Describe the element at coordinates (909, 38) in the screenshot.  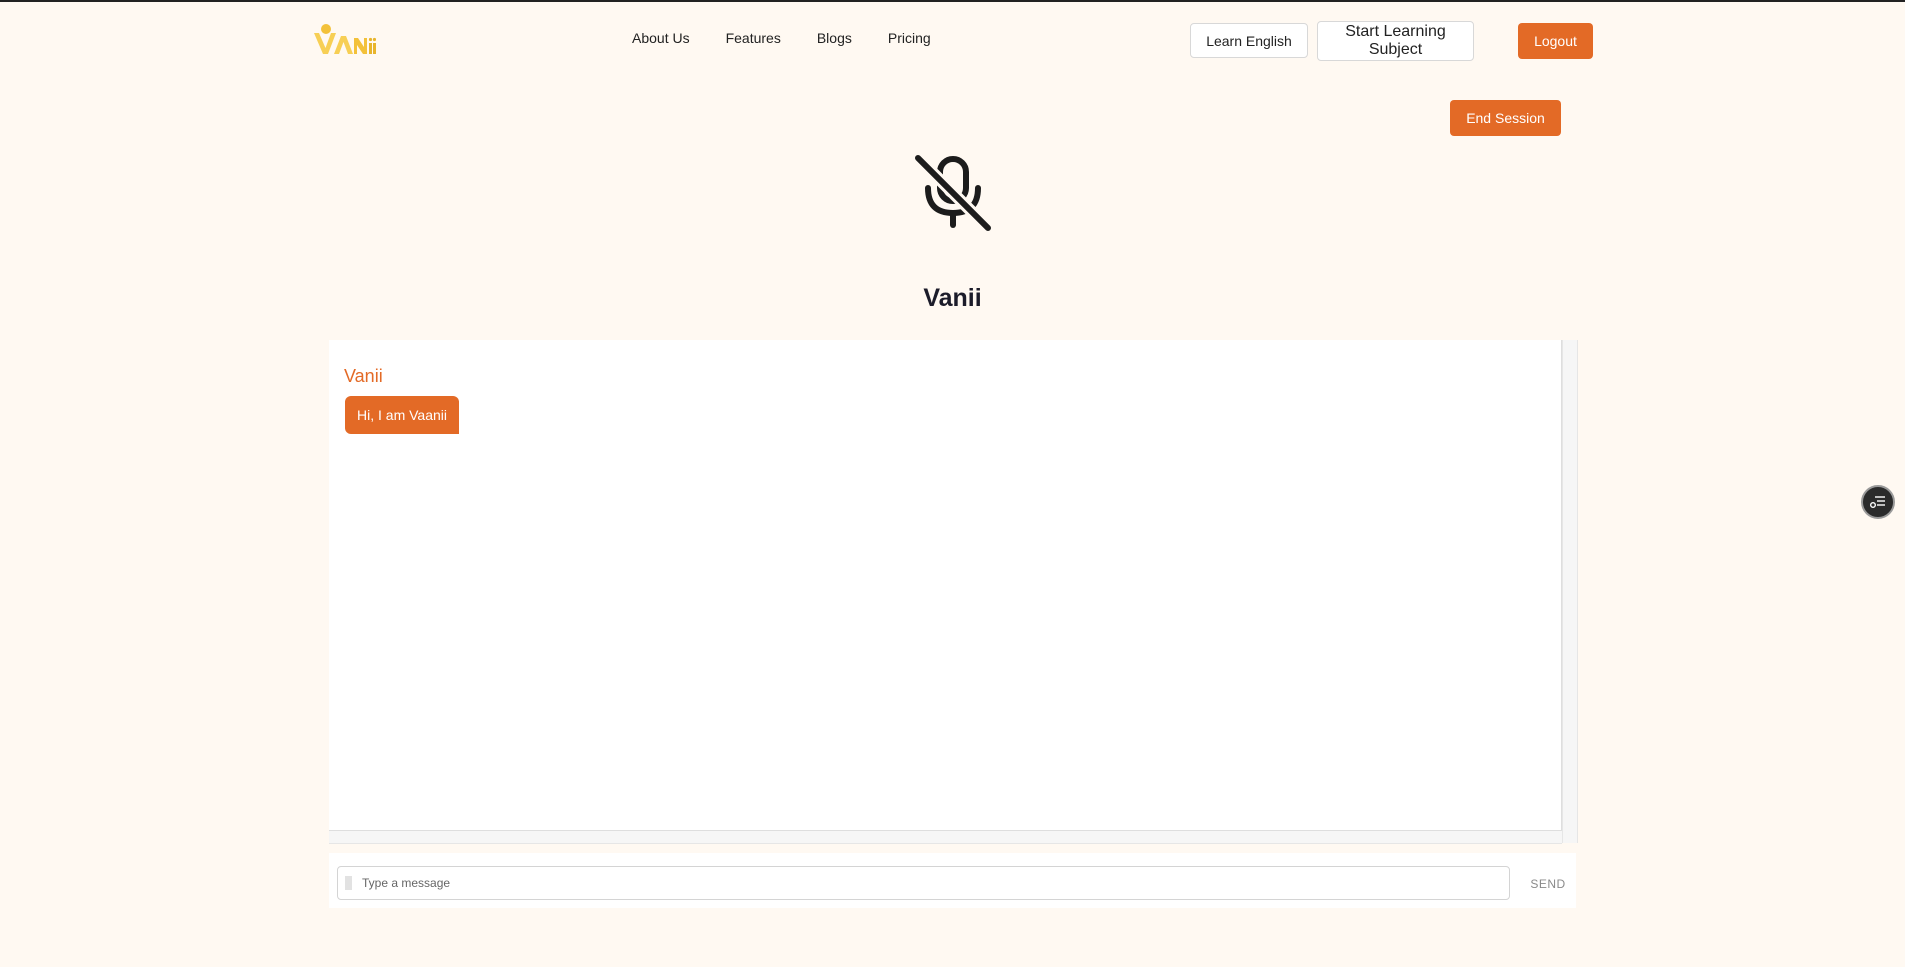
I see `nav-pricing: Pricing` at that location.